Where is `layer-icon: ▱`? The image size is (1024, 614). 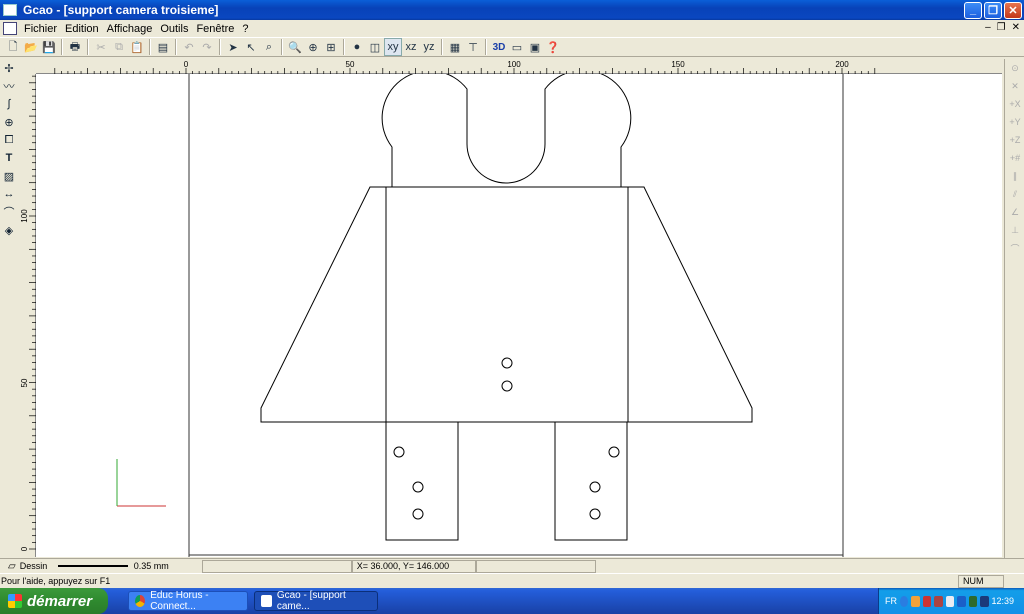
layer-icon: ▱ is located at coordinates (12, 566).